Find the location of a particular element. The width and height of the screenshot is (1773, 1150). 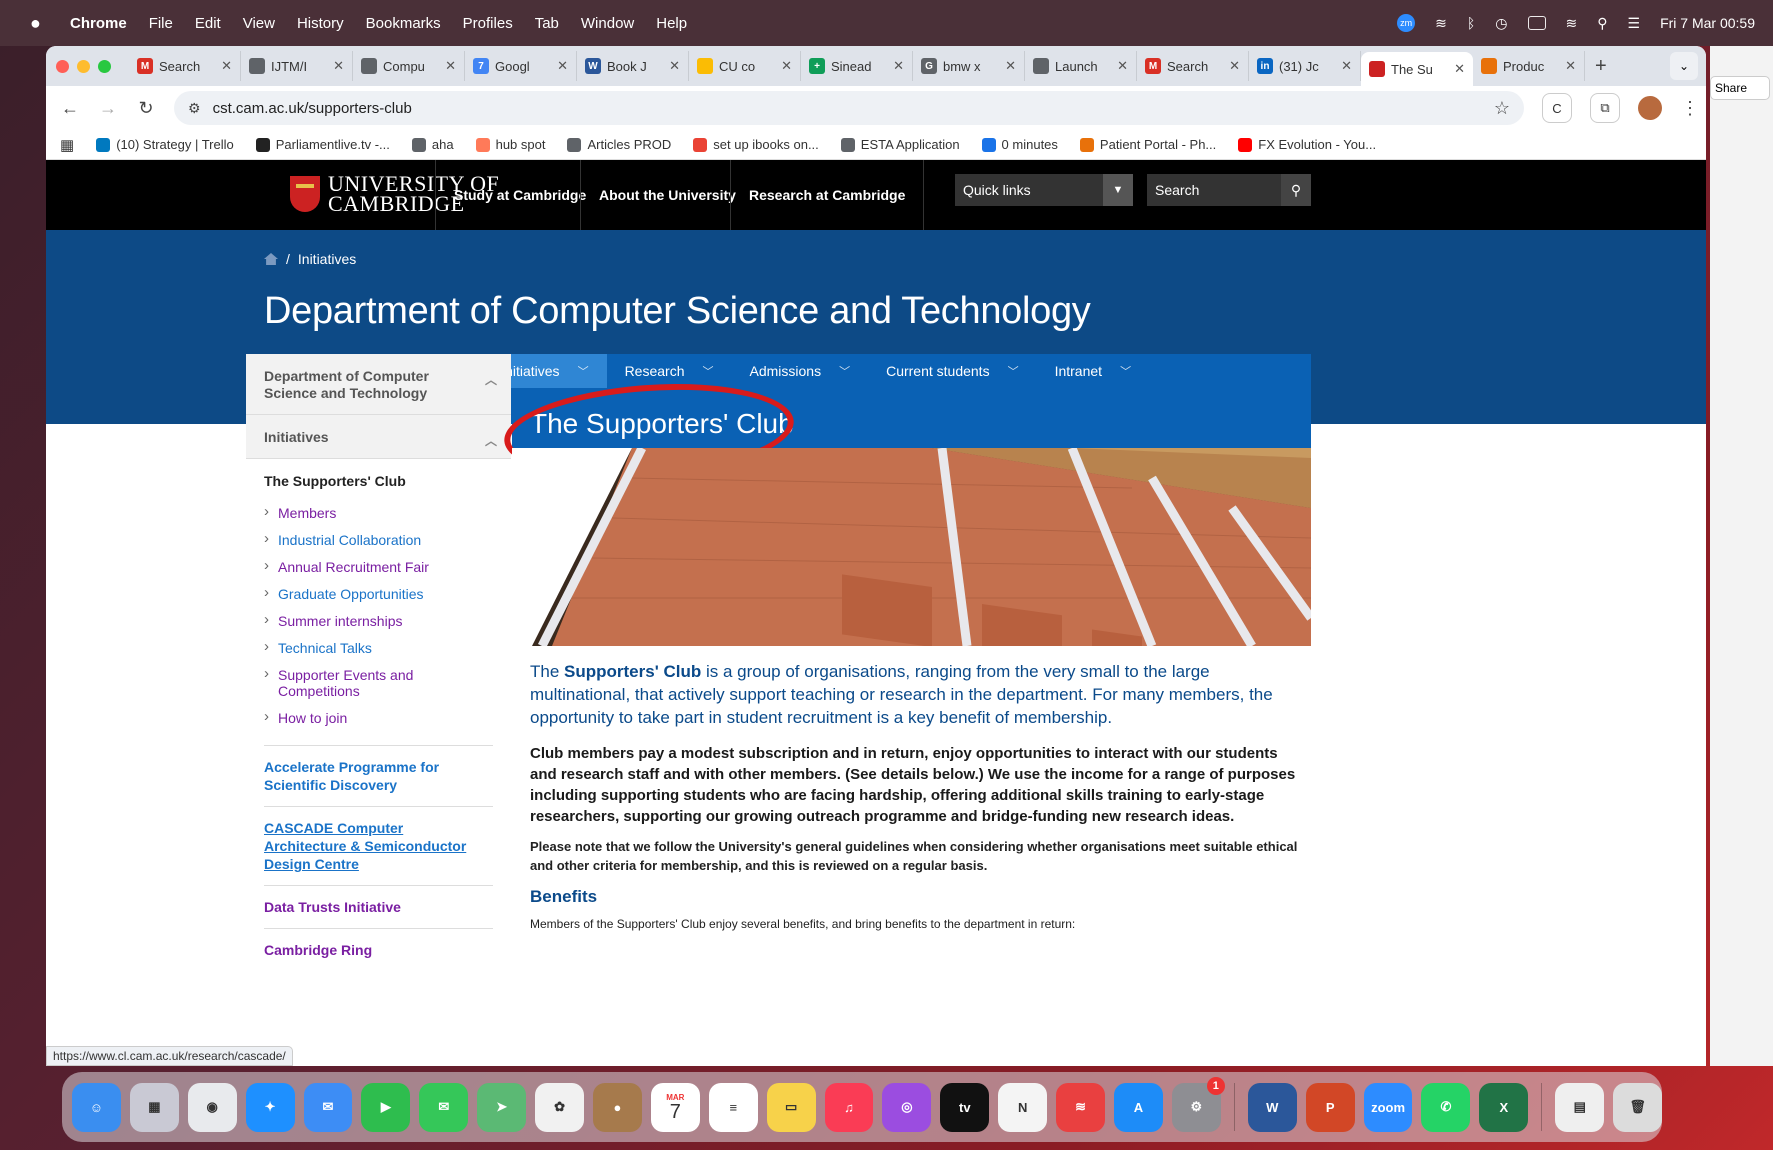

sidebar-heading-initiatives: Initiatives ︿ is located at coordinates (378, 437).